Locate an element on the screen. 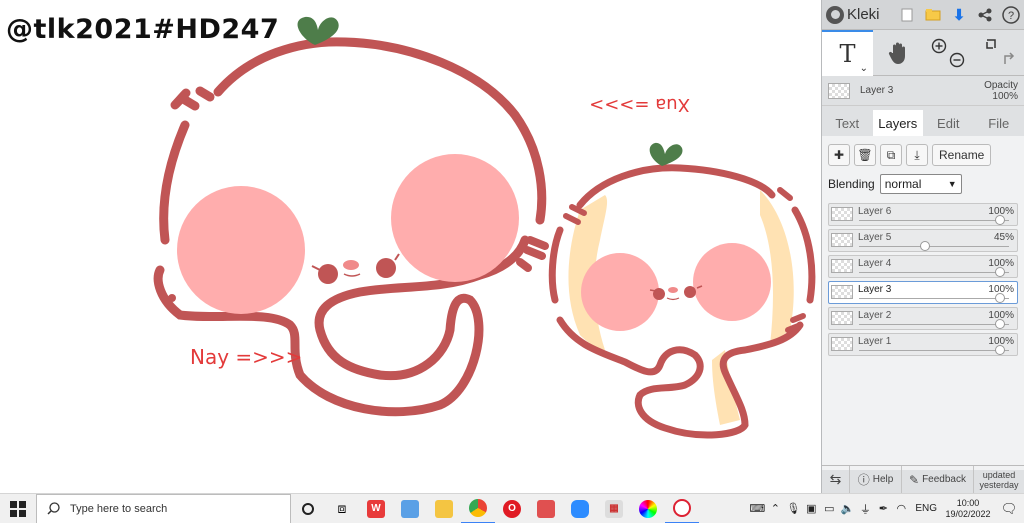  merge-layer-button: ⤓ is located at coordinates (917, 155).